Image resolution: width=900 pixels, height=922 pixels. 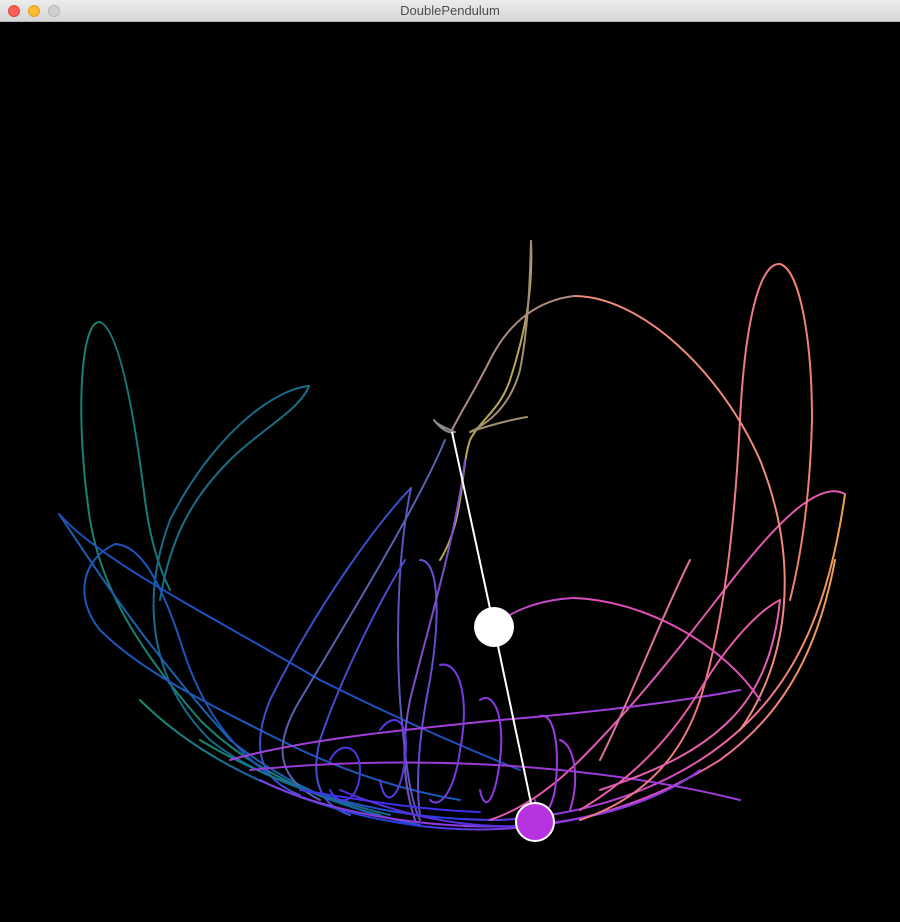 I want to click on window-title: DoublePendulum, so click(x=450, y=10).